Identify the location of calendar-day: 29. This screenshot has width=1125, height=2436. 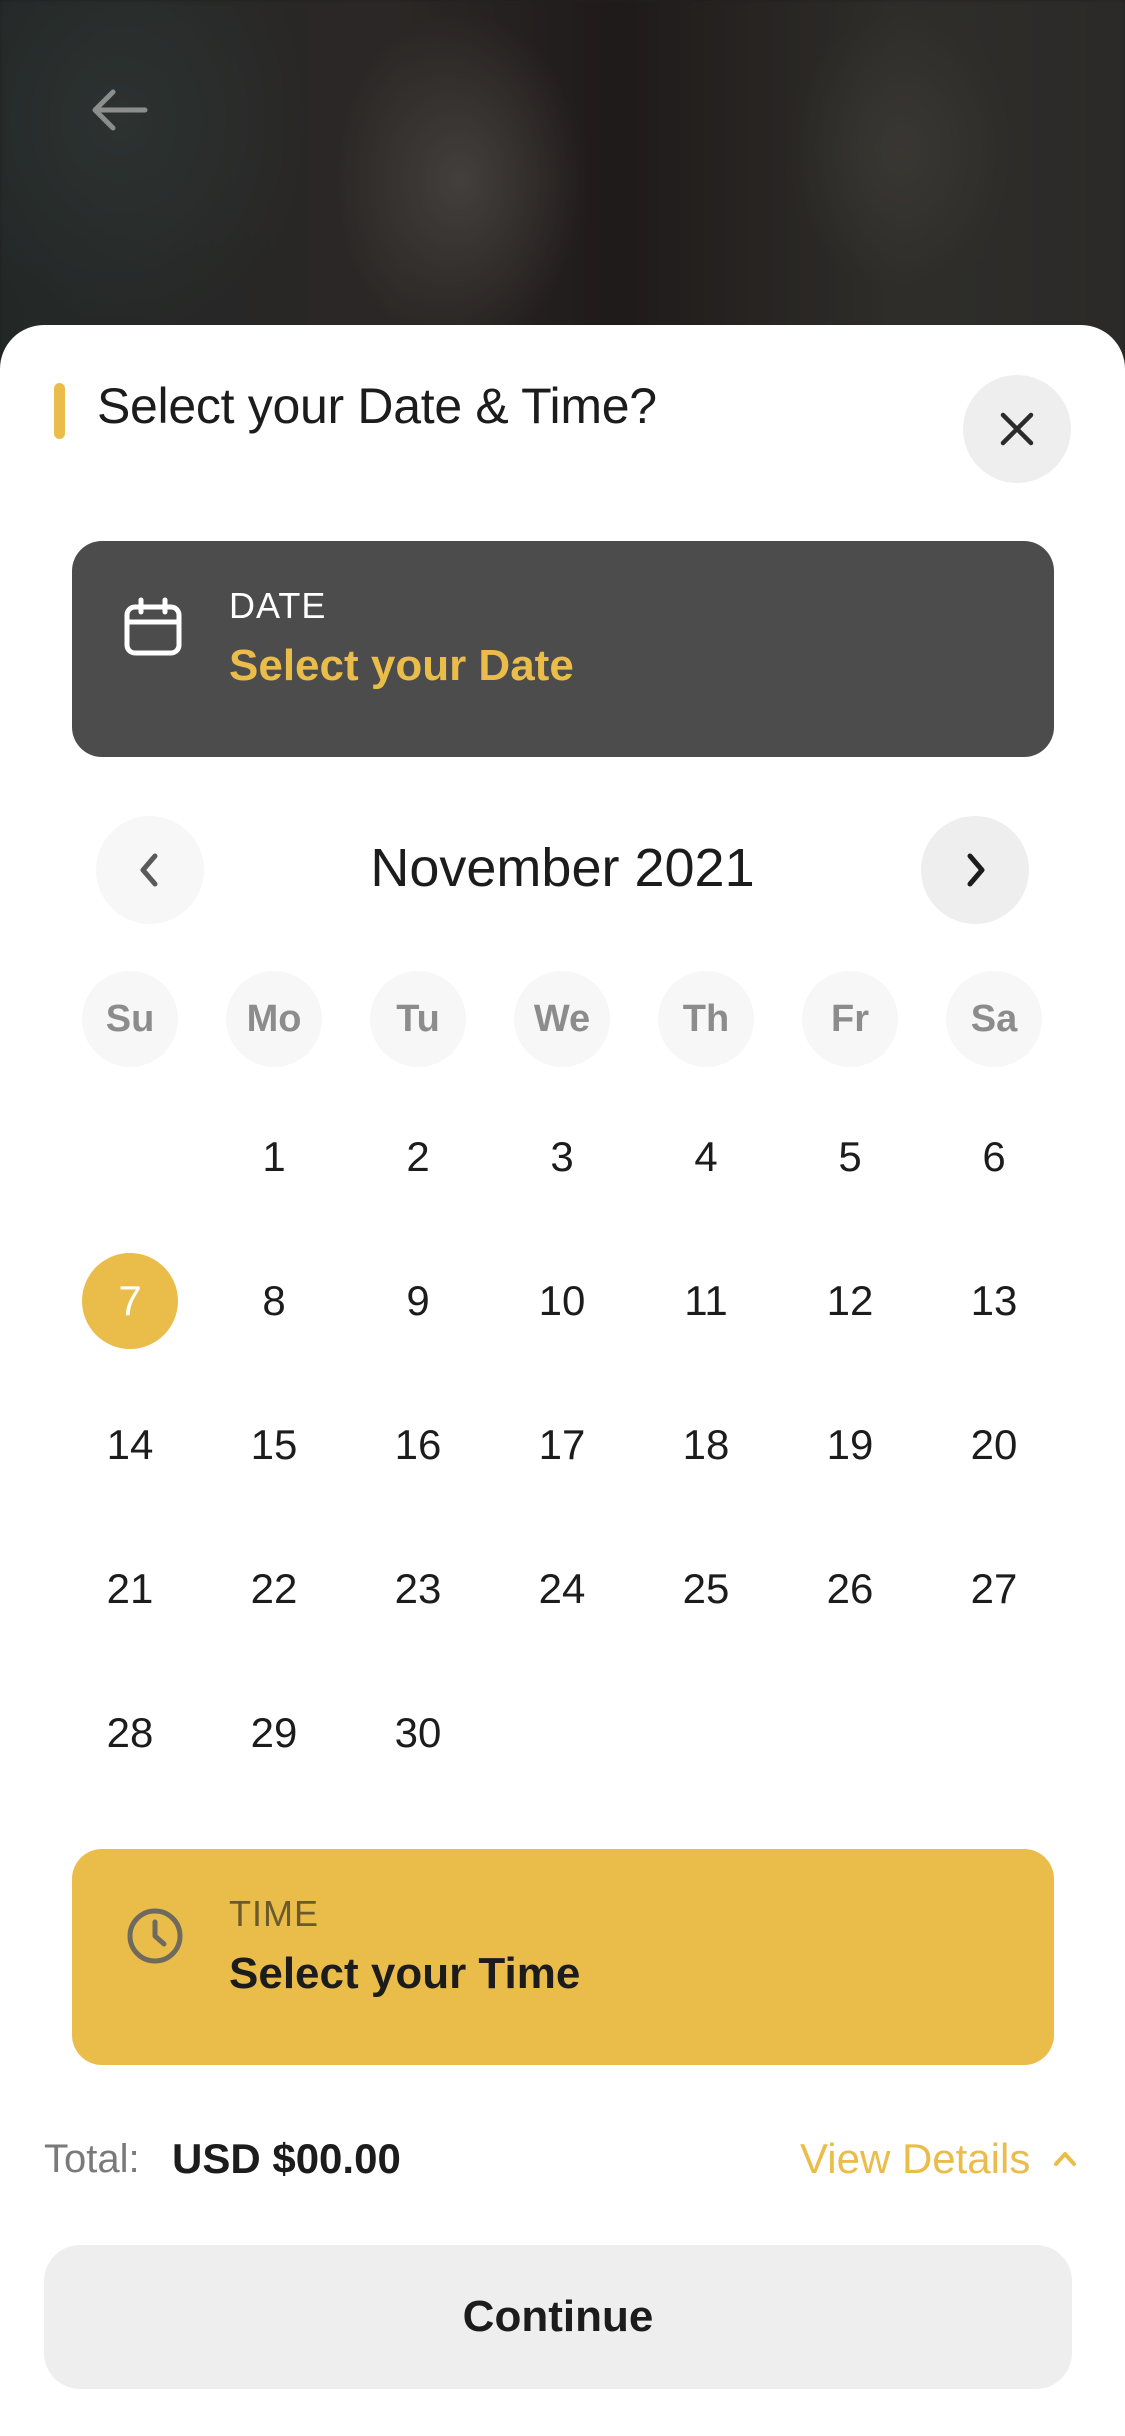
(274, 1733).